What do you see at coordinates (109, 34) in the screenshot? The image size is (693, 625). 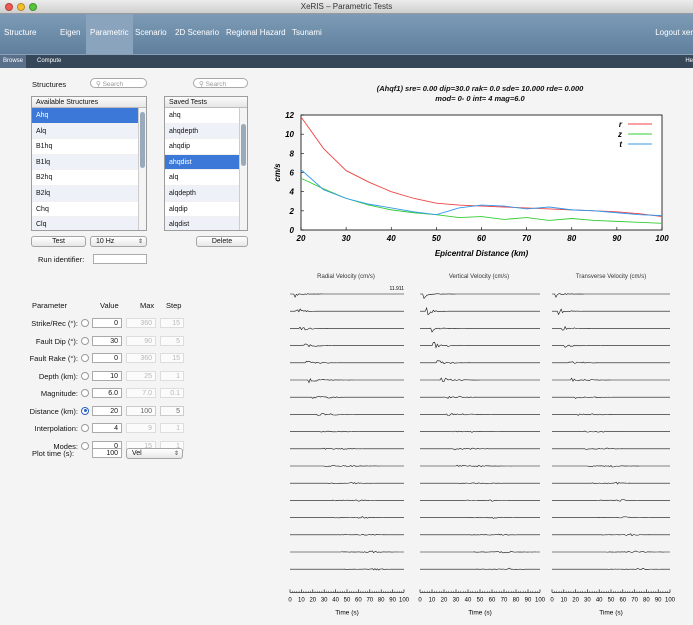 I see `menu-parametric: Parametric` at bounding box center [109, 34].